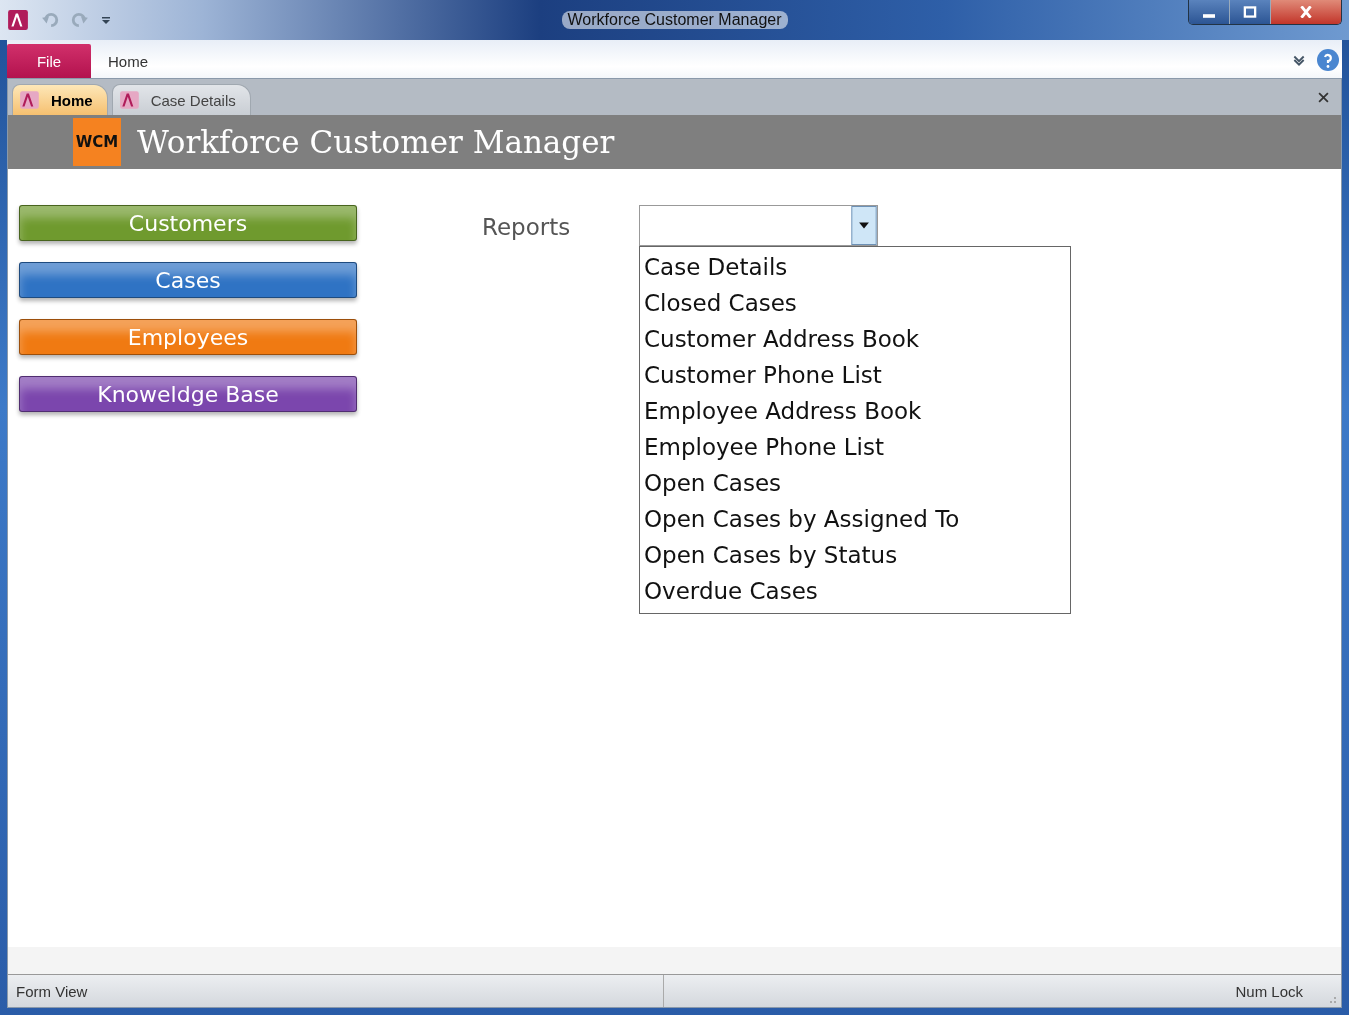  What do you see at coordinates (1269, 991) in the screenshot?
I see `status-text: Num Lock` at bounding box center [1269, 991].